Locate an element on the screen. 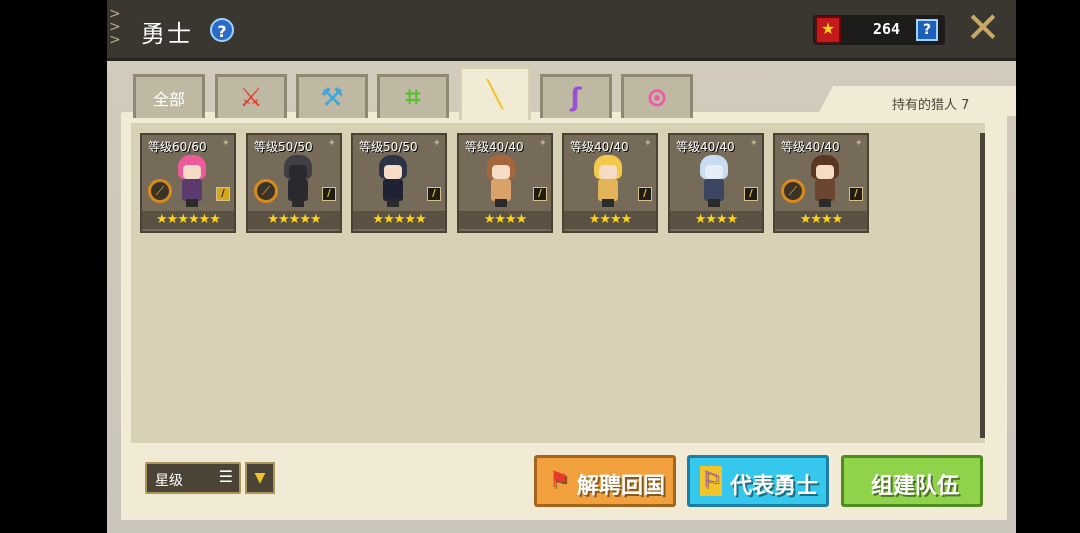 This screenshot has height=533, width=1080. chevron-down-icon: ▼ is located at coordinates (260, 478).